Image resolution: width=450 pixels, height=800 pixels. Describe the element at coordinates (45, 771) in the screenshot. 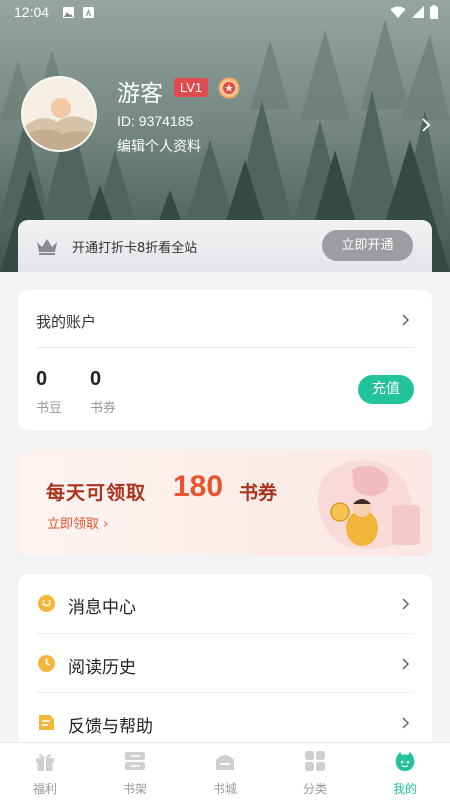

I see `tab-welfare: 福利` at that location.